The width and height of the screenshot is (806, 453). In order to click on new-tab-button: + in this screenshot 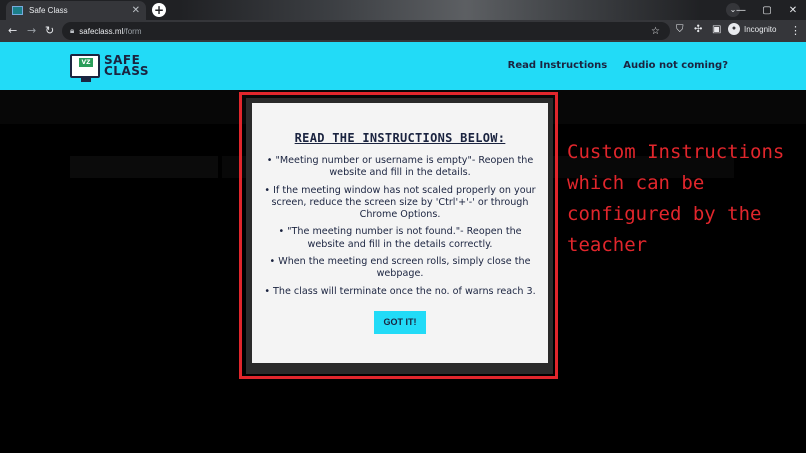, I will do `click(159, 10)`.